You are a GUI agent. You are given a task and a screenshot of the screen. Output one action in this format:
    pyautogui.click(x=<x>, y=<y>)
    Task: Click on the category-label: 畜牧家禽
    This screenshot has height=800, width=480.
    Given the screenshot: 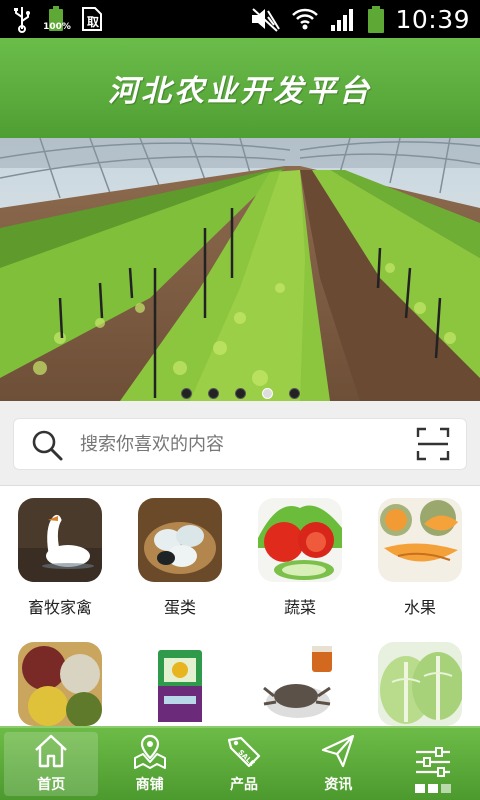 What is the action you would take?
    pyautogui.click(x=59, y=607)
    